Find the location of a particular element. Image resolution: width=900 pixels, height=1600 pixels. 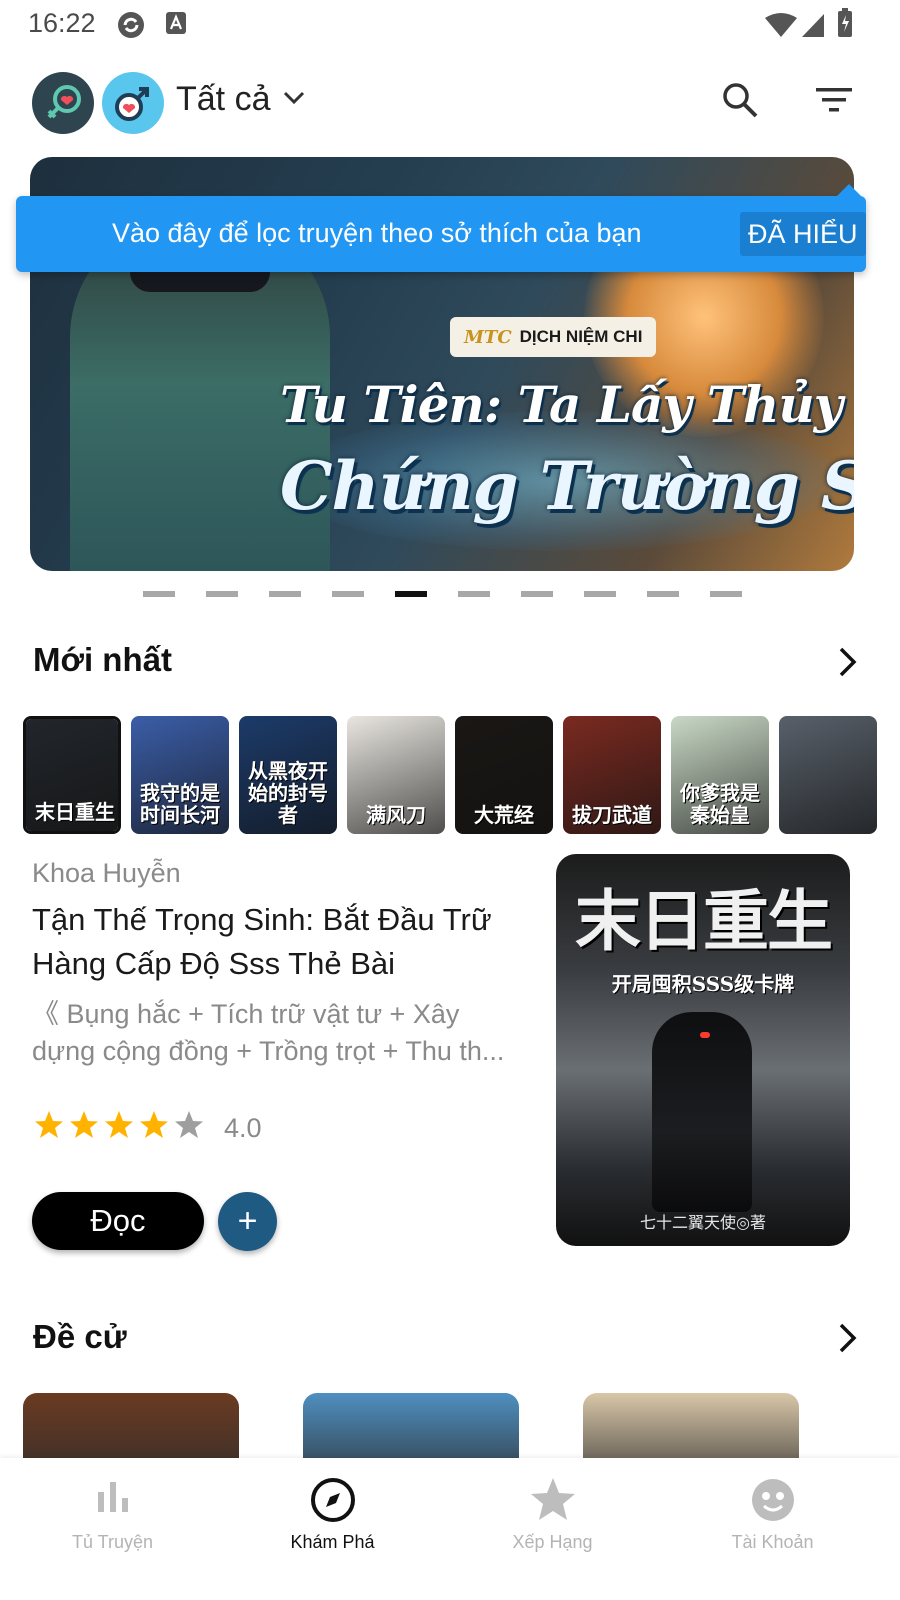

search-icon is located at coordinates (740, 102).